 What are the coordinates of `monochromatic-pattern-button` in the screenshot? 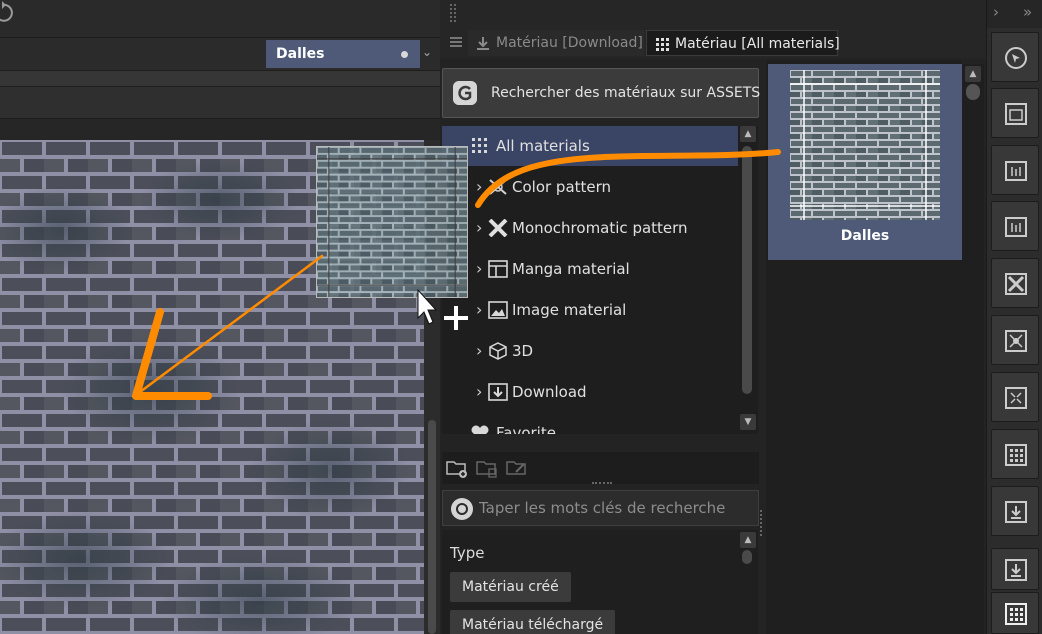 It's located at (1015, 283).